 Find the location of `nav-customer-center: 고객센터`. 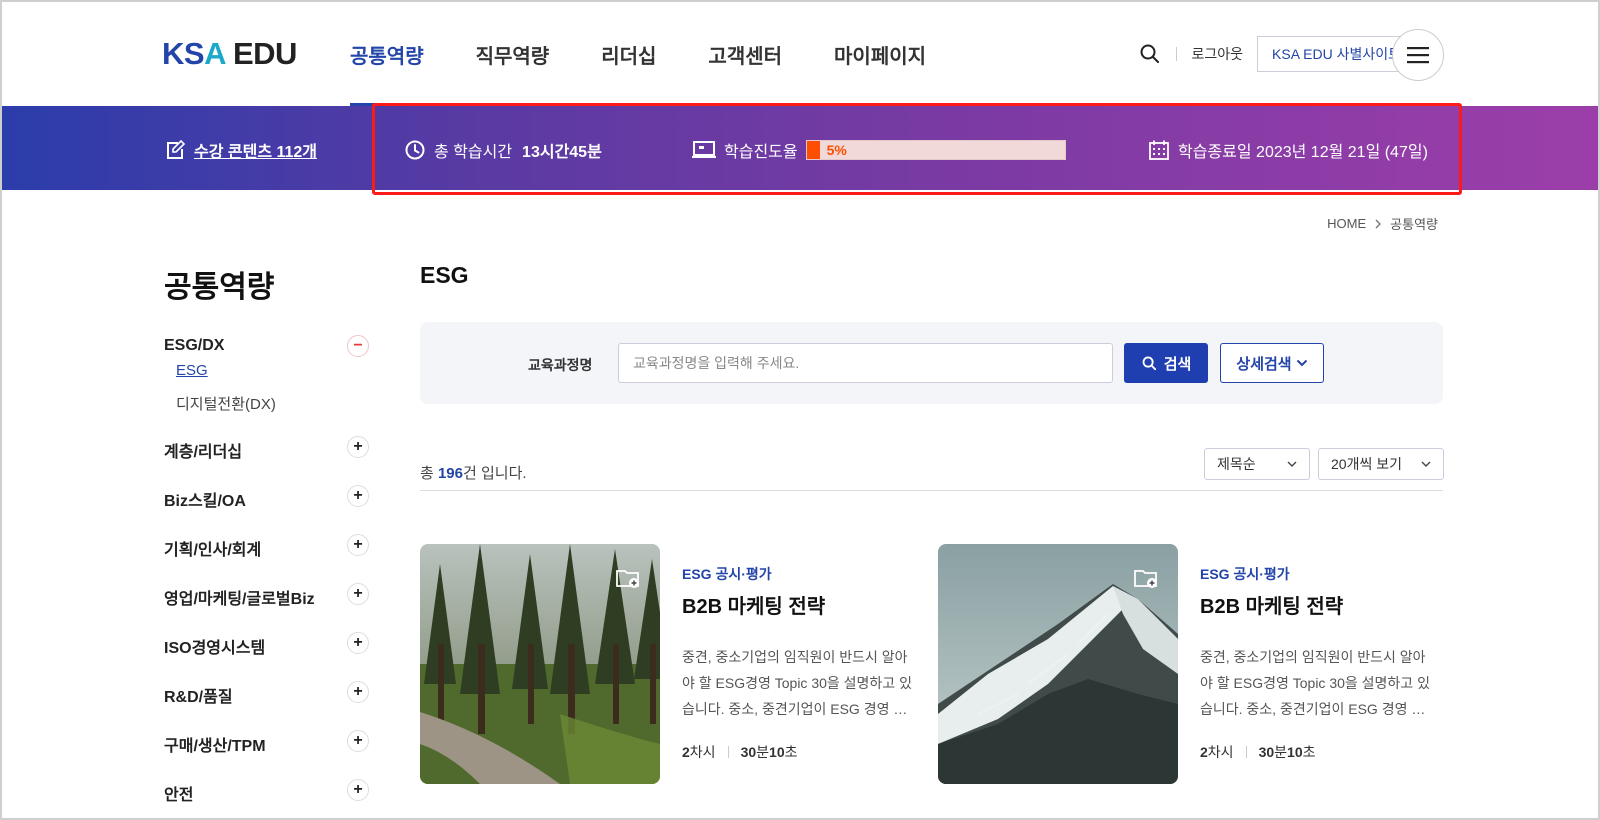

nav-customer-center: 고객센터 is located at coordinates (745, 73).